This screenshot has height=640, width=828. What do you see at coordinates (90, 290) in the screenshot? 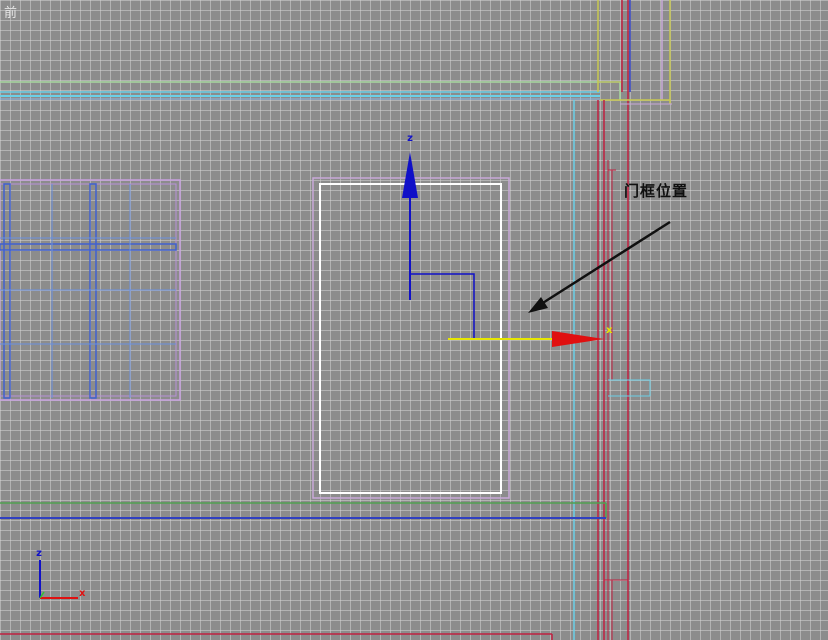
I see `window-frame` at bounding box center [90, 290].